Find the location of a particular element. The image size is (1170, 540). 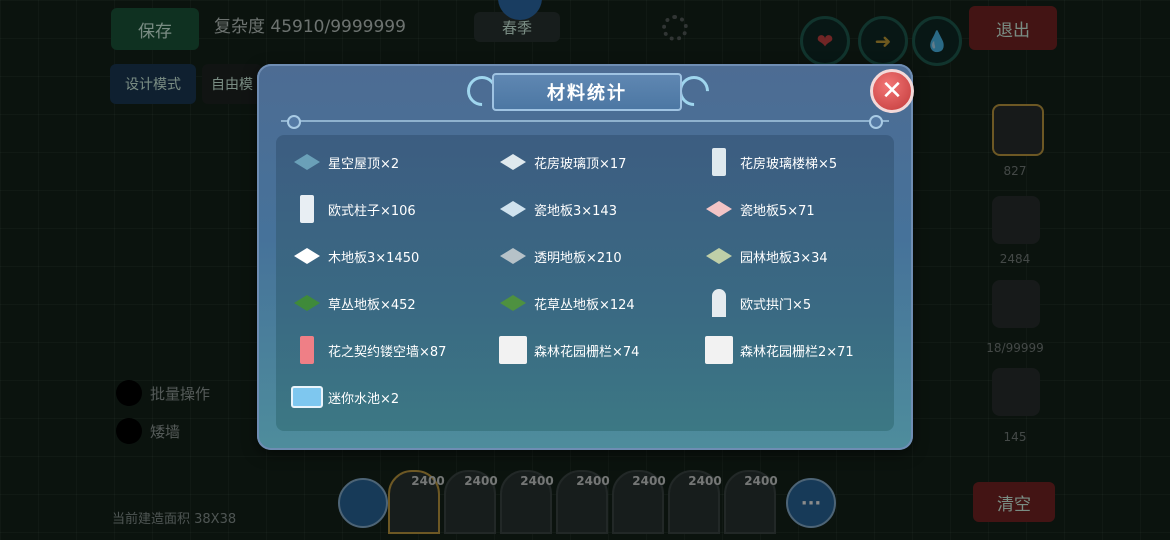

material-item-label: 欧式柱子×106 is located at coordinates (372, 211).